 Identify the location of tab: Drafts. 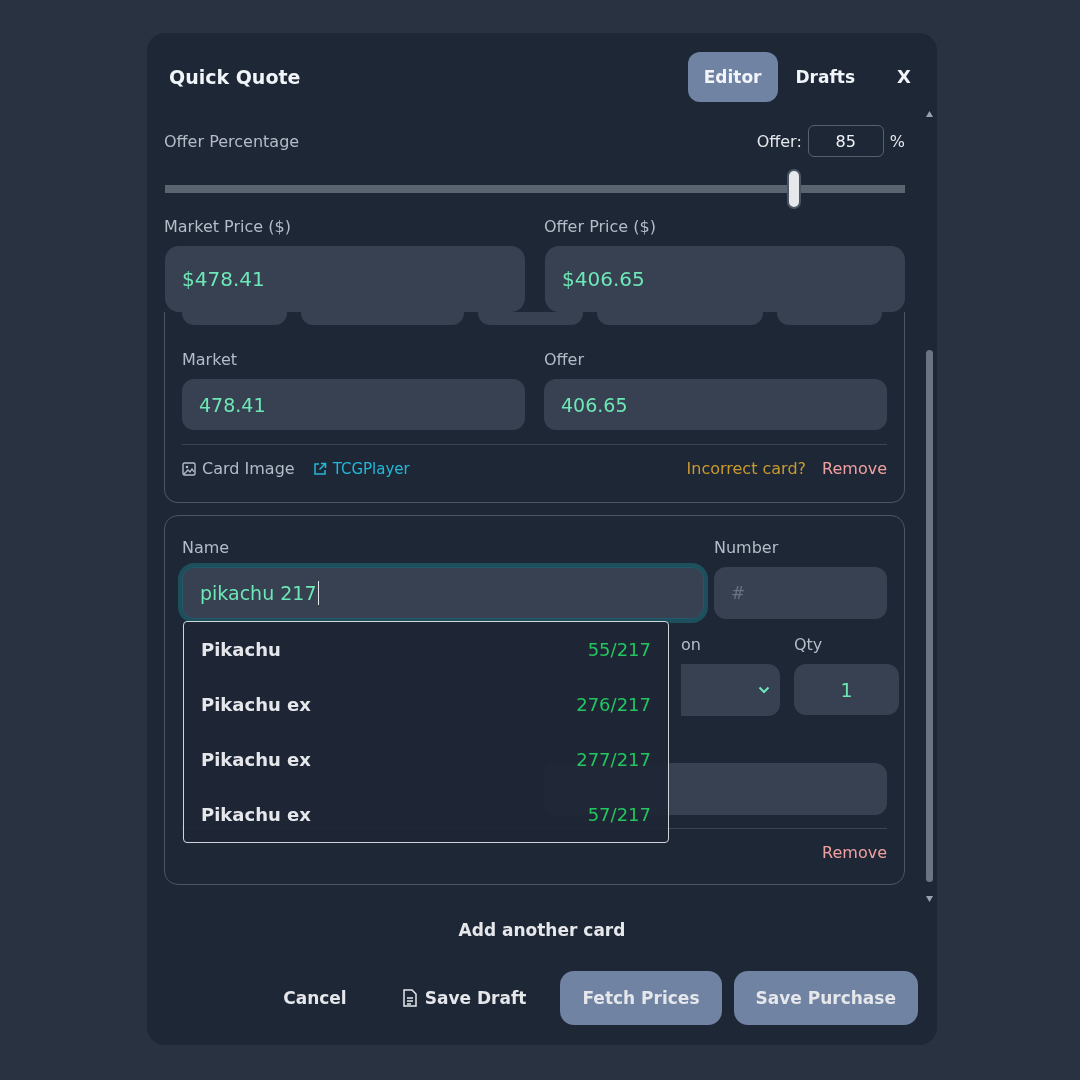
(825, 76).